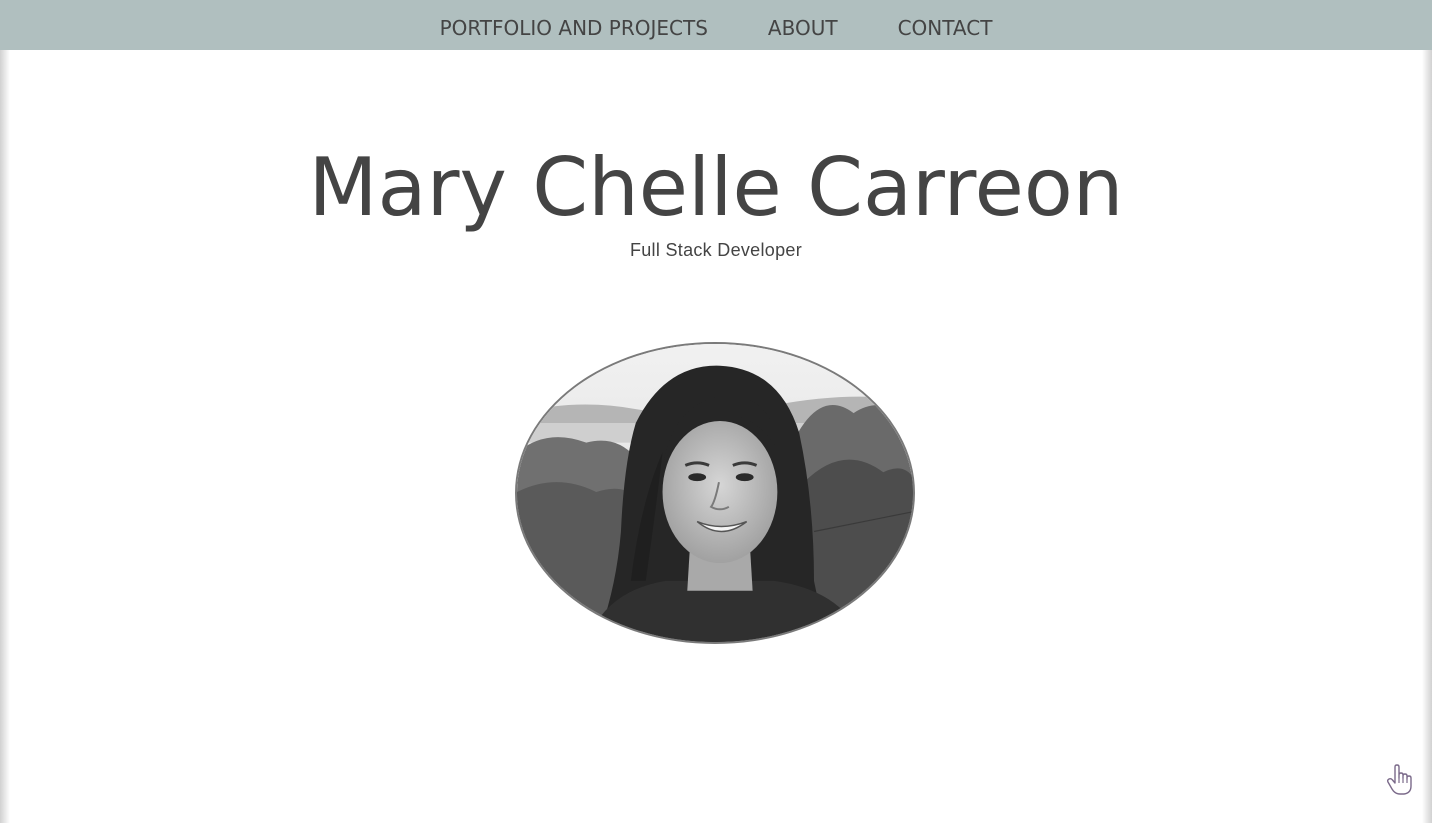 The image size is (1432, 823). I want to click on hero-section: Mary Chelle Carreon Full Stack Developer, so click(716, 199).